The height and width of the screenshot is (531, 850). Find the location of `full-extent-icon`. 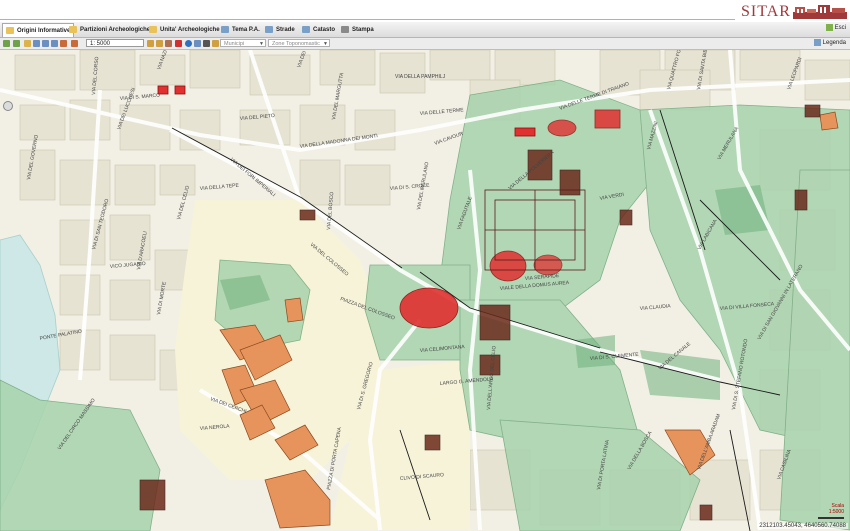

full-extent-icon is located at coordinates (27, 43).